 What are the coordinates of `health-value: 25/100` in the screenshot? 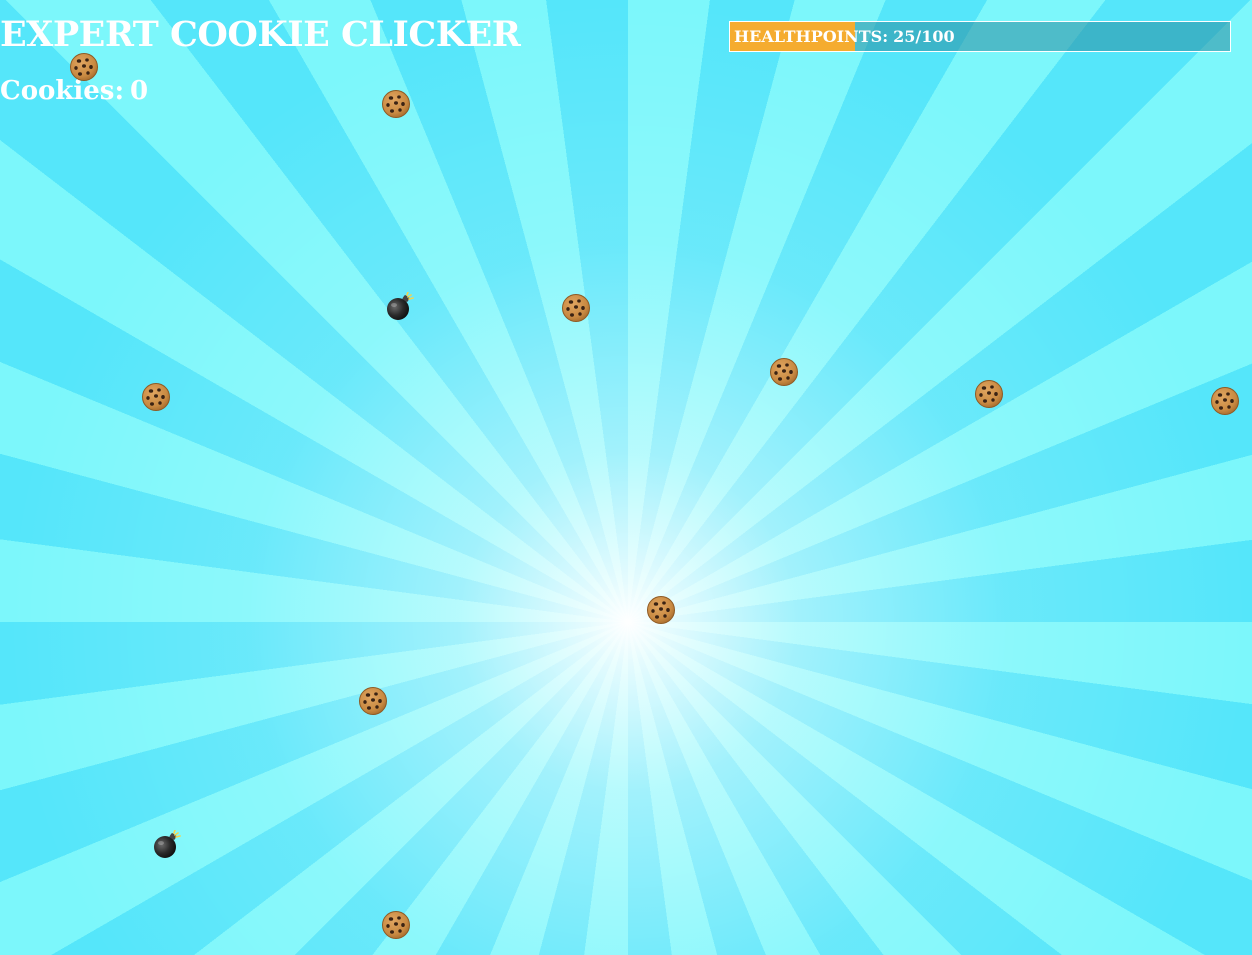 It's located at (924, 36).